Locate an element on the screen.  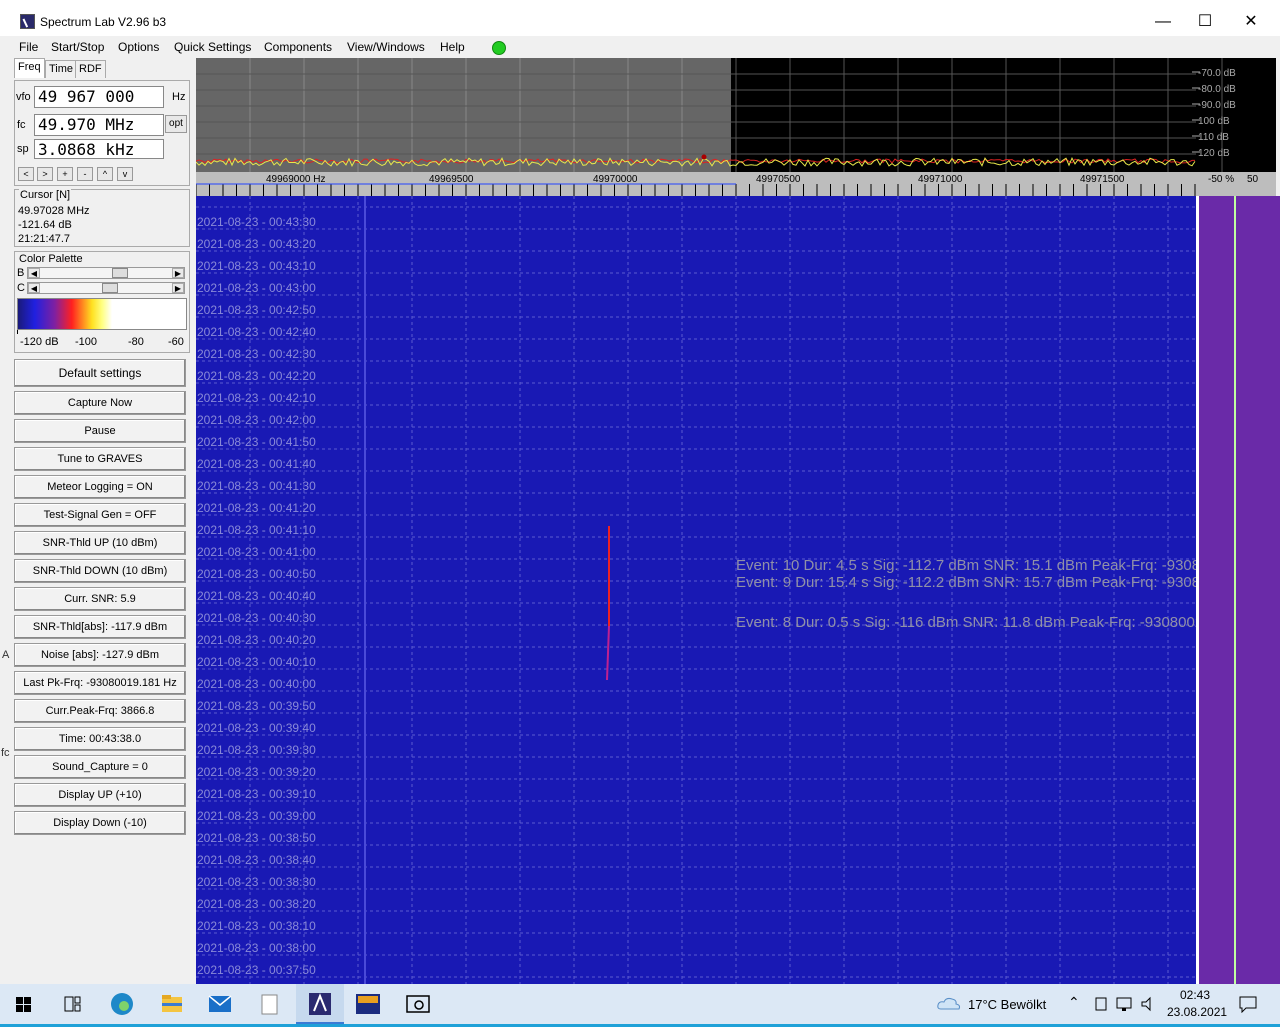
clock-time: 02:43 is located at coordinates (1195, 995).